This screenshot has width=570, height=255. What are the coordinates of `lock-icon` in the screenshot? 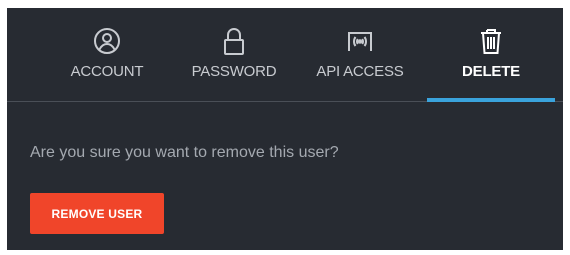 It's located at (234, 41).